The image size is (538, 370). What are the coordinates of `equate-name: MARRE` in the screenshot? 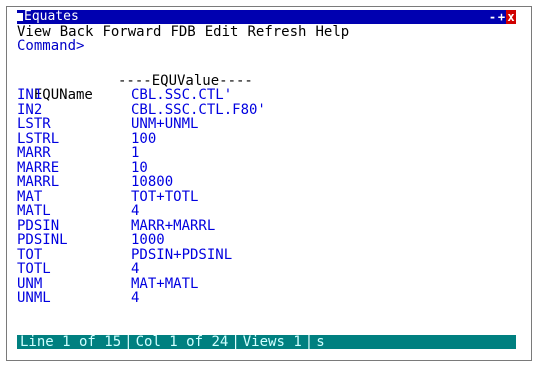 It's located at (38, 167).